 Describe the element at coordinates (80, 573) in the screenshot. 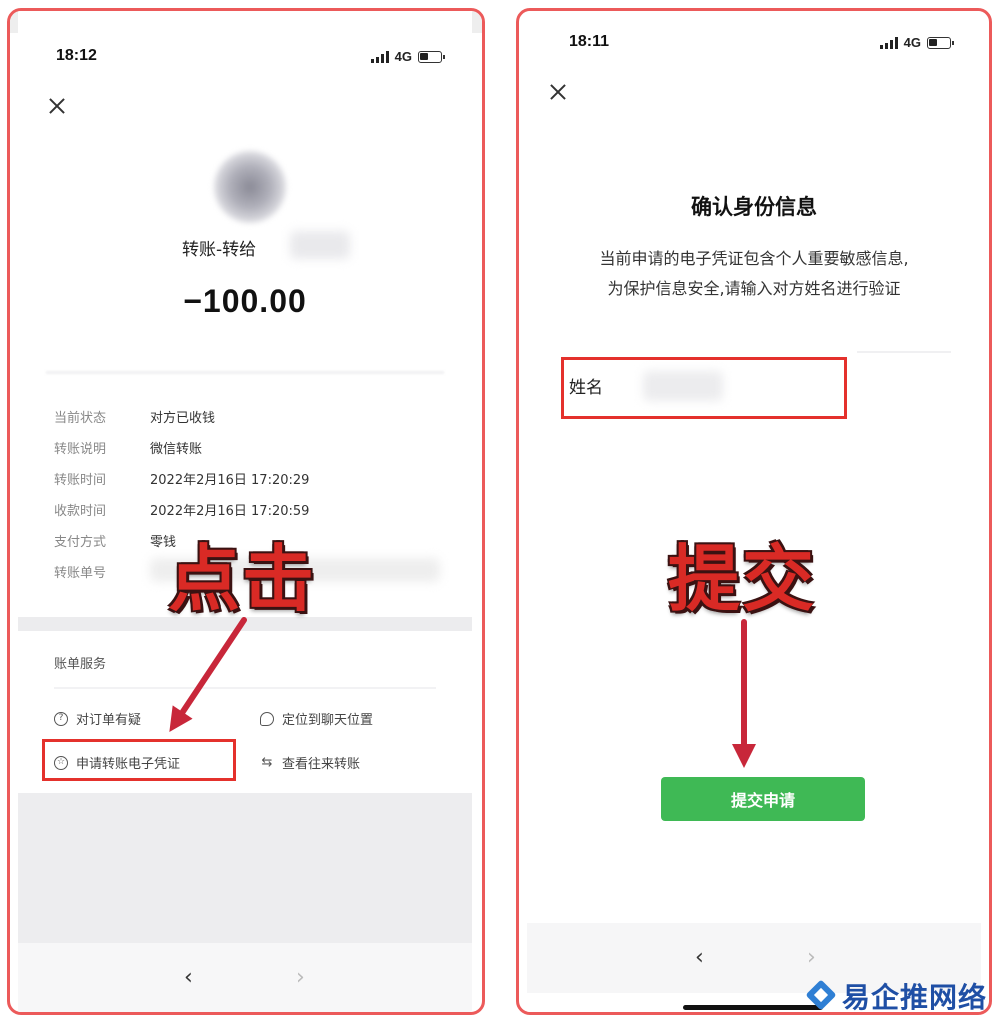

I see `detail-label: 转账单号` at that location.